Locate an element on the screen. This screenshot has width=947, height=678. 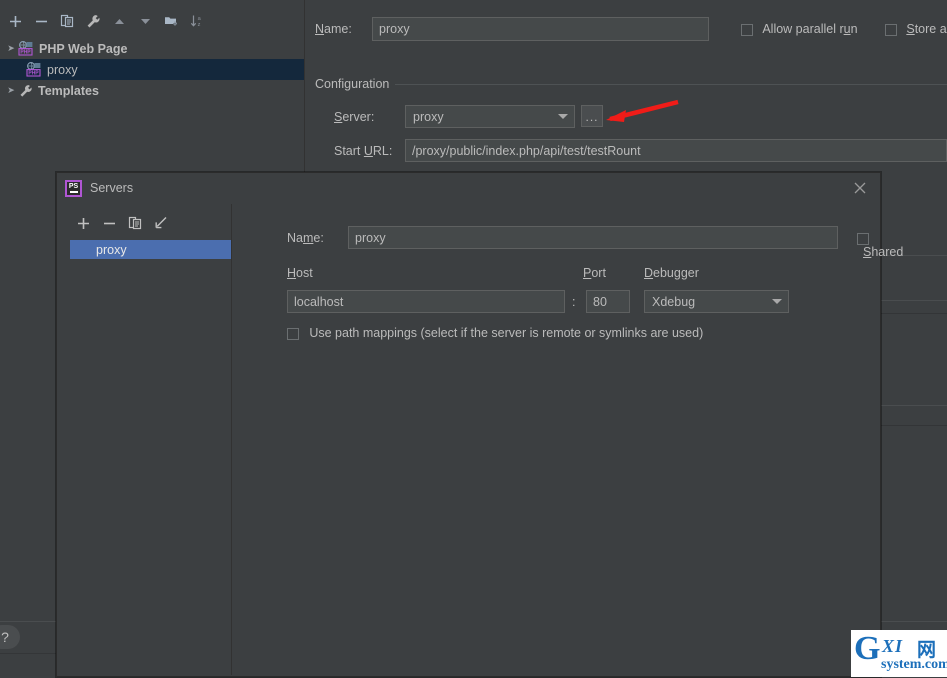
servers-dialog-titlebar: PS Servers is located at coordinates (468, 188).